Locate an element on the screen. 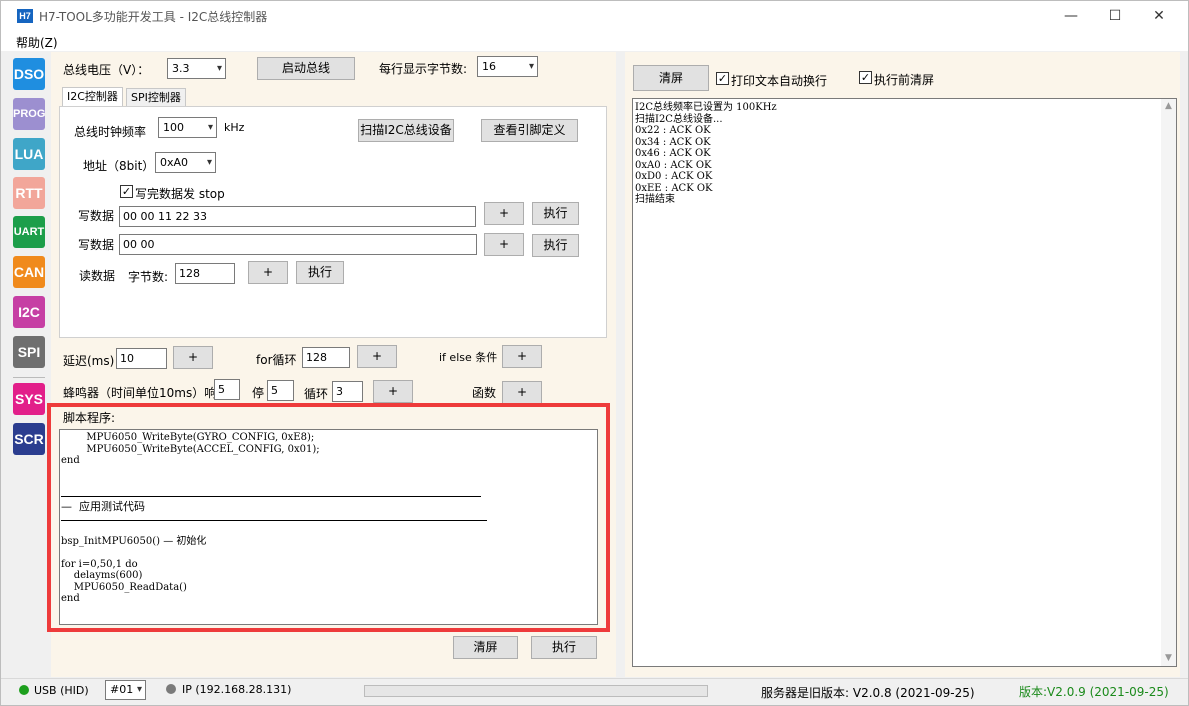 This screenshot has height=706, width=1189. toolbar-divider is located at coordinates (29, 377).